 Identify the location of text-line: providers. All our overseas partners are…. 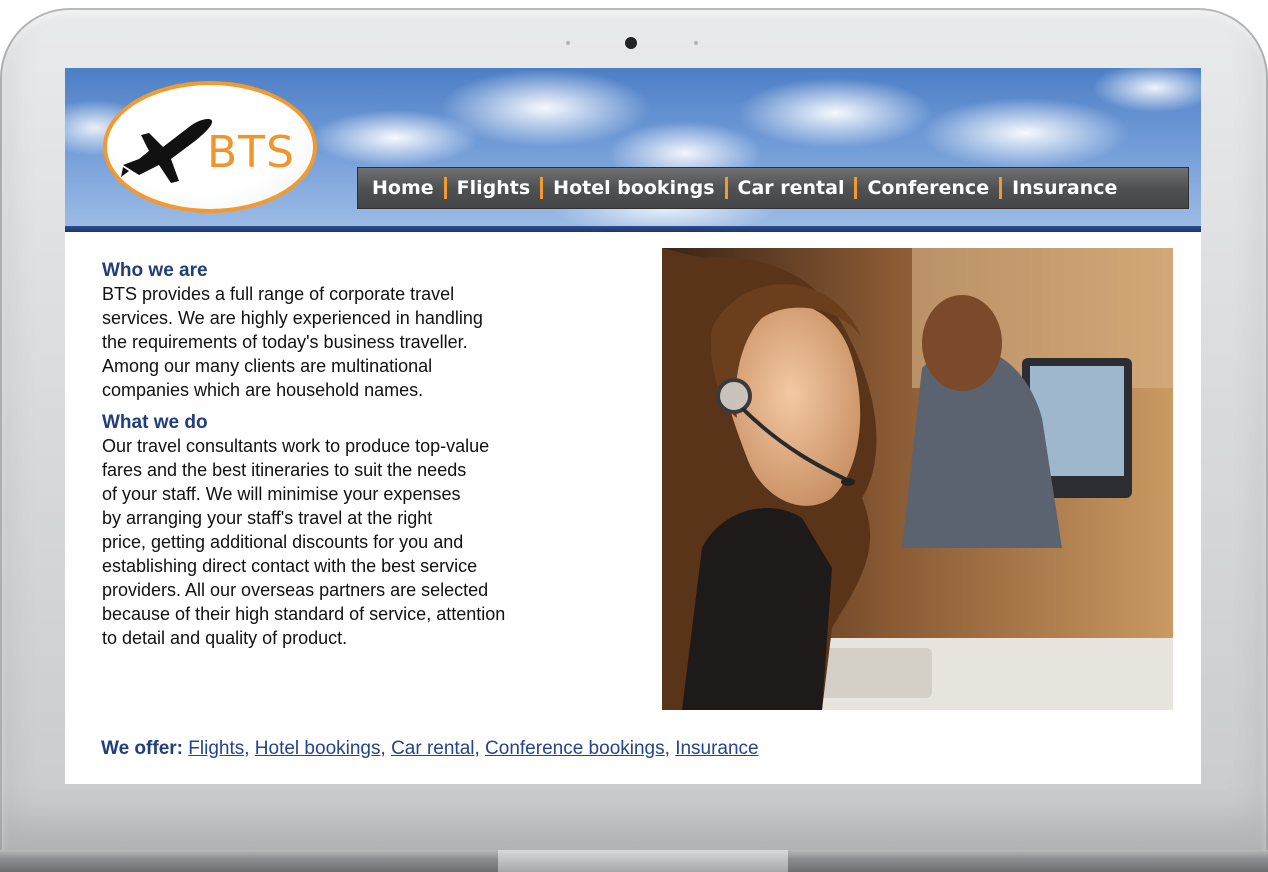
(295, 590).